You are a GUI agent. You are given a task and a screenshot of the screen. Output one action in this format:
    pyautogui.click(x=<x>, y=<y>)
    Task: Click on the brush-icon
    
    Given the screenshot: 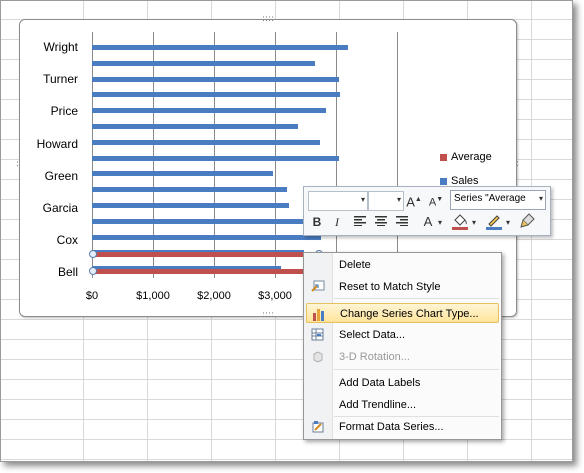 What is the action you would take?
    pyautogui.click(x=527, y=220)
    